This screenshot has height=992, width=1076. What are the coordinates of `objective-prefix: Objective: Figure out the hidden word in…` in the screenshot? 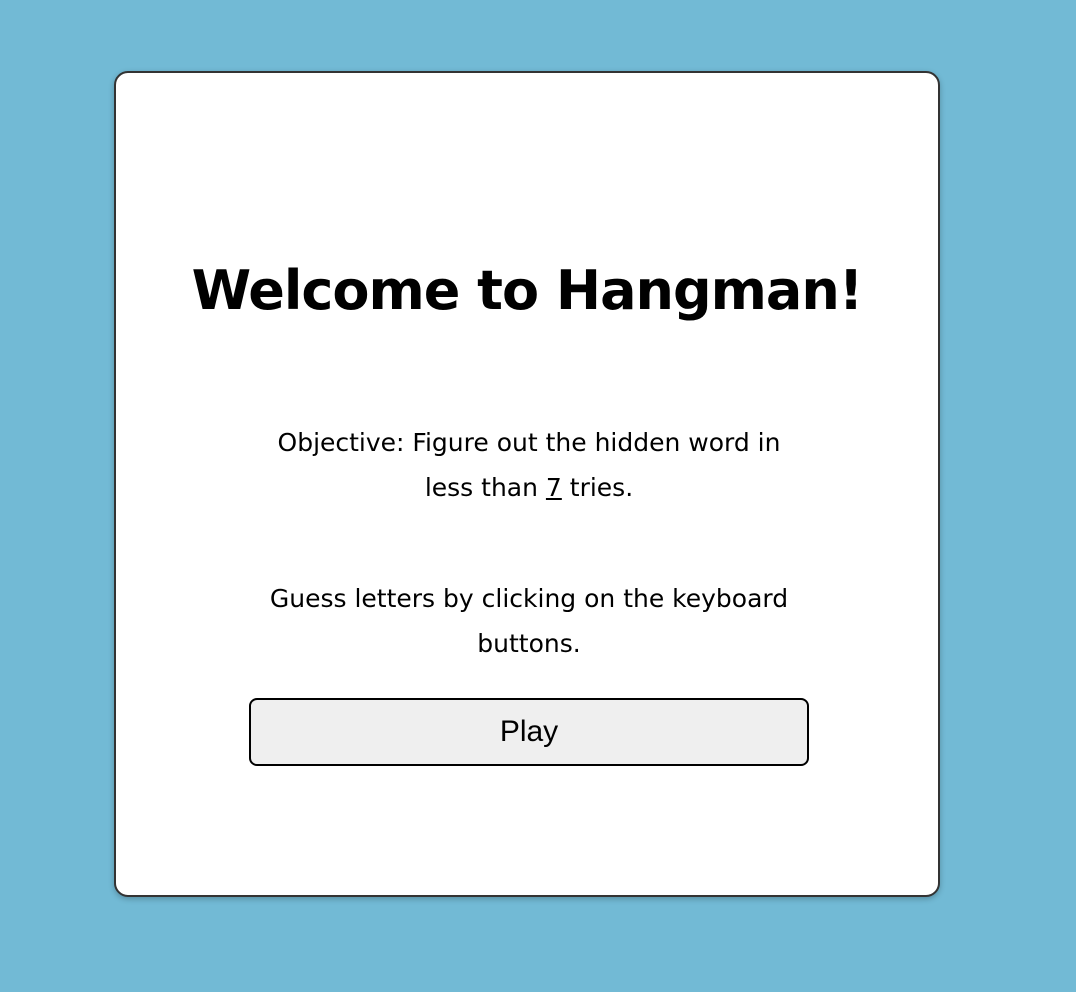 It's located at (529, 465).